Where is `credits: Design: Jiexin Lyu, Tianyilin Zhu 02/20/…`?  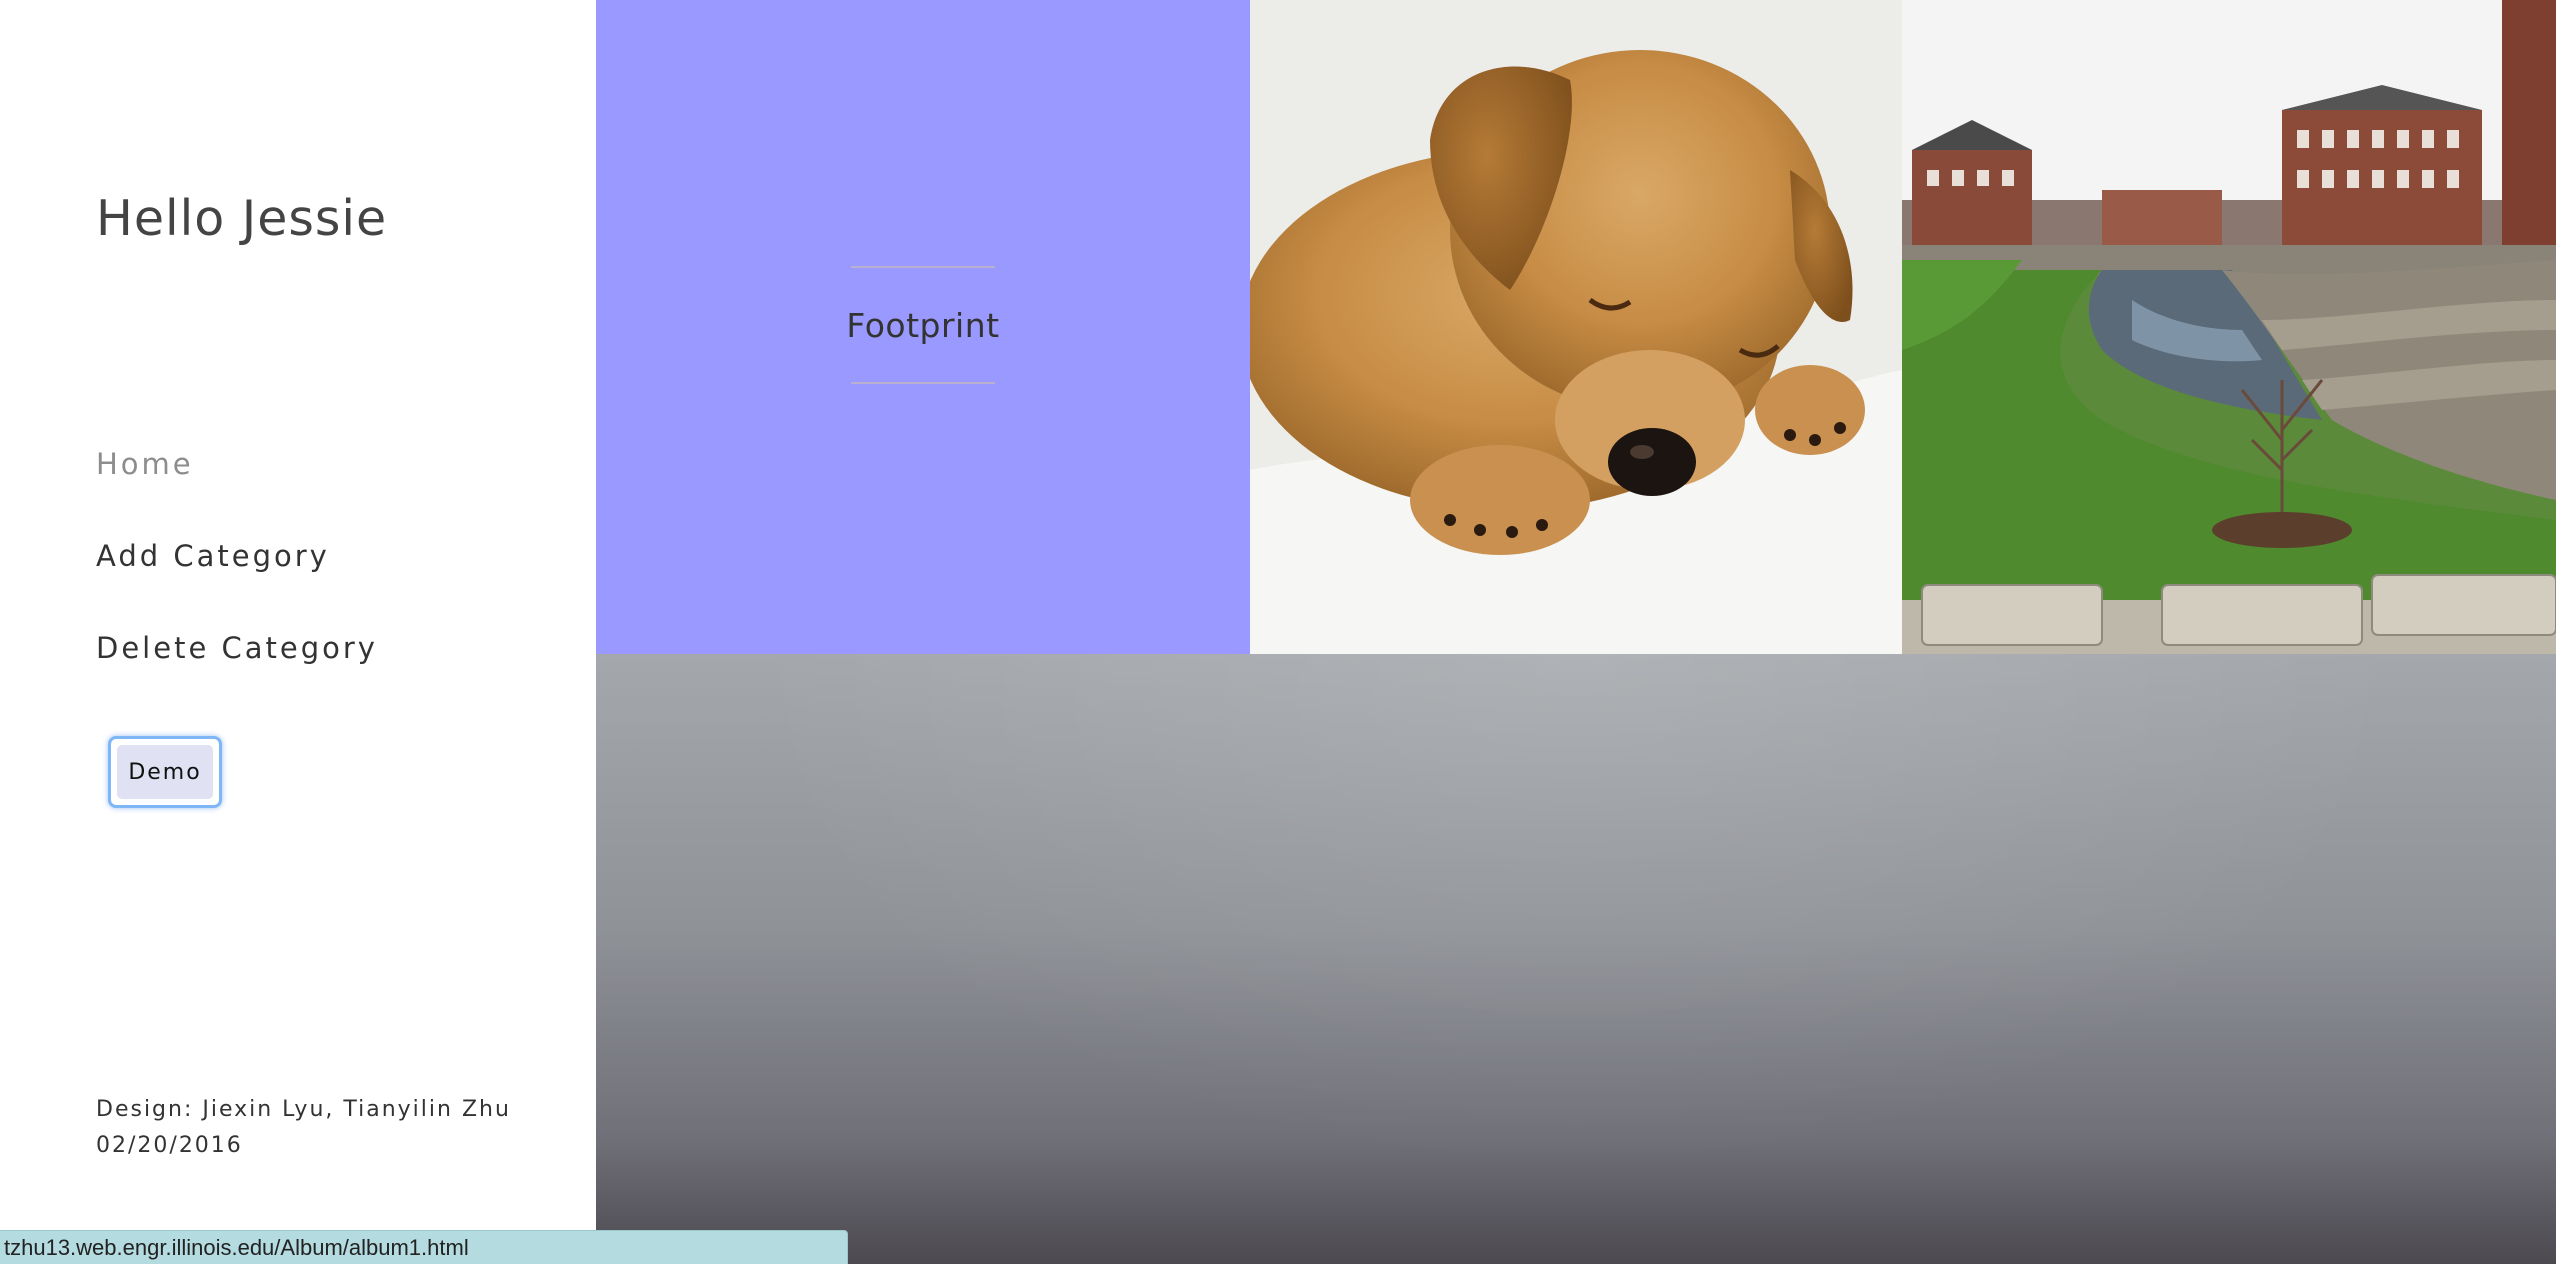
credits: Design: Jiexin Lyu, Tianyilin Zhu 02/20/… is located at coordinates (303, 1128).